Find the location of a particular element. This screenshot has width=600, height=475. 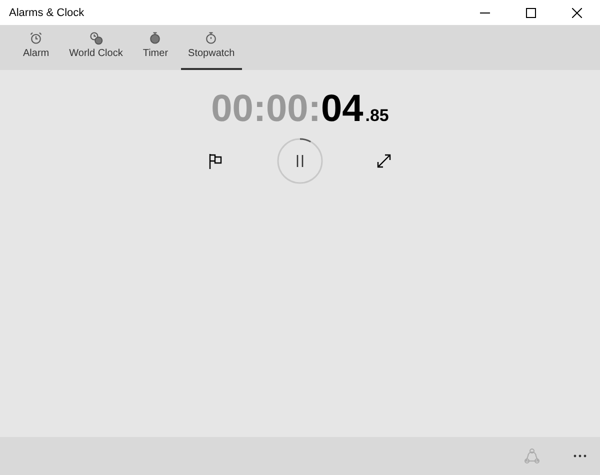

timer-icon is located at coordinates (155, 38).